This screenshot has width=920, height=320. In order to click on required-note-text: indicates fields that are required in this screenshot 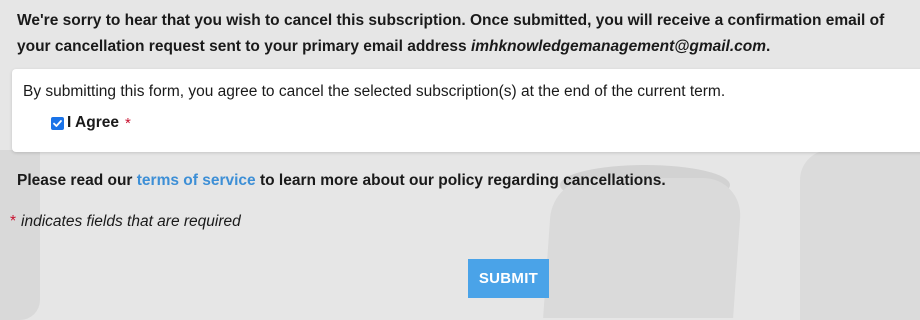, I will do `click(131, 221)`.